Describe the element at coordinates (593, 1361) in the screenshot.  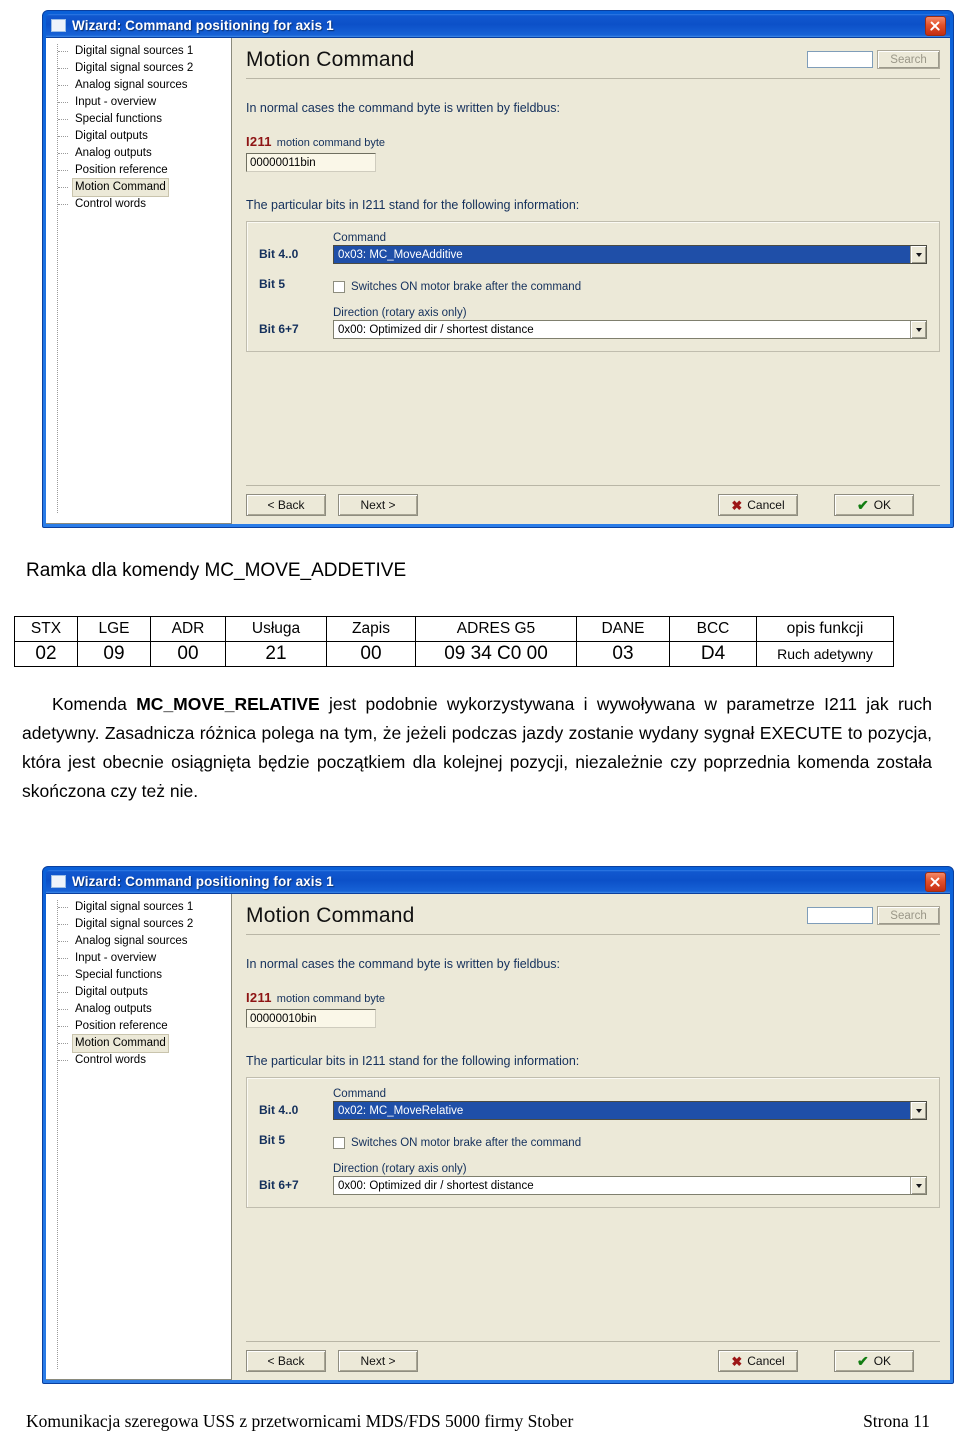
I see `button-row: < Back Next > ✖ Cancel ✔ OK` at that location.